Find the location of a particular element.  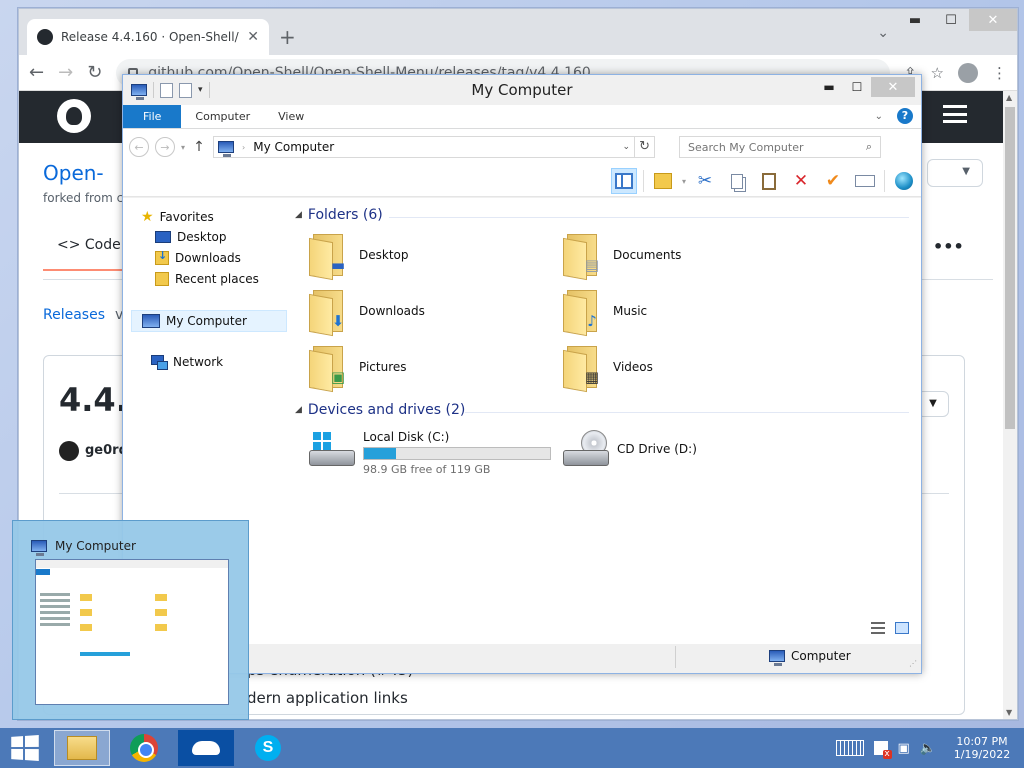

preview-pane-button is located at coordinates (623, 181).